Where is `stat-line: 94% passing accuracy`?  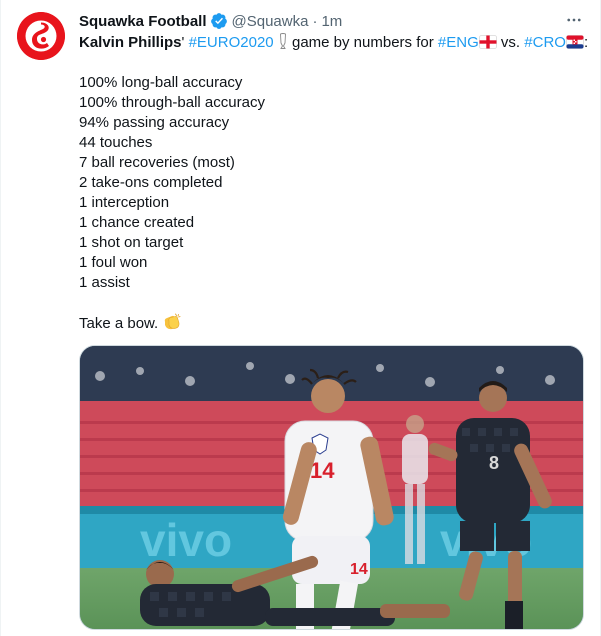 stat-line: 94% passing accuracy is located at coordinates (154, 122).